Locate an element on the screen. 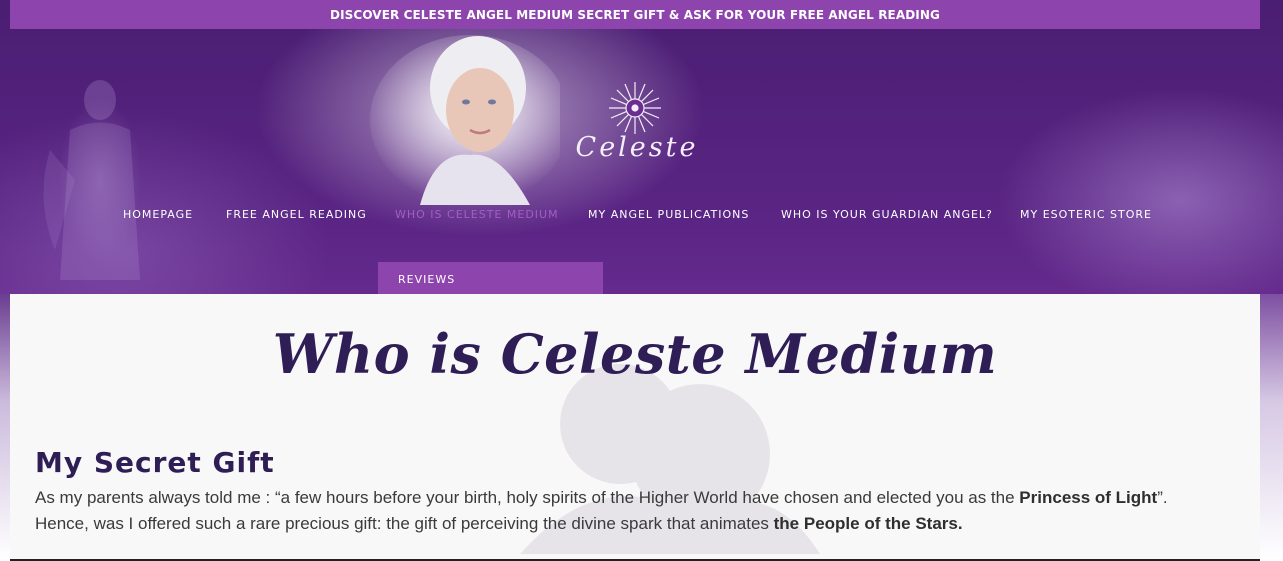  dropdown-item-reviews-label: REVIEWS is located at coordinates (426, 279).